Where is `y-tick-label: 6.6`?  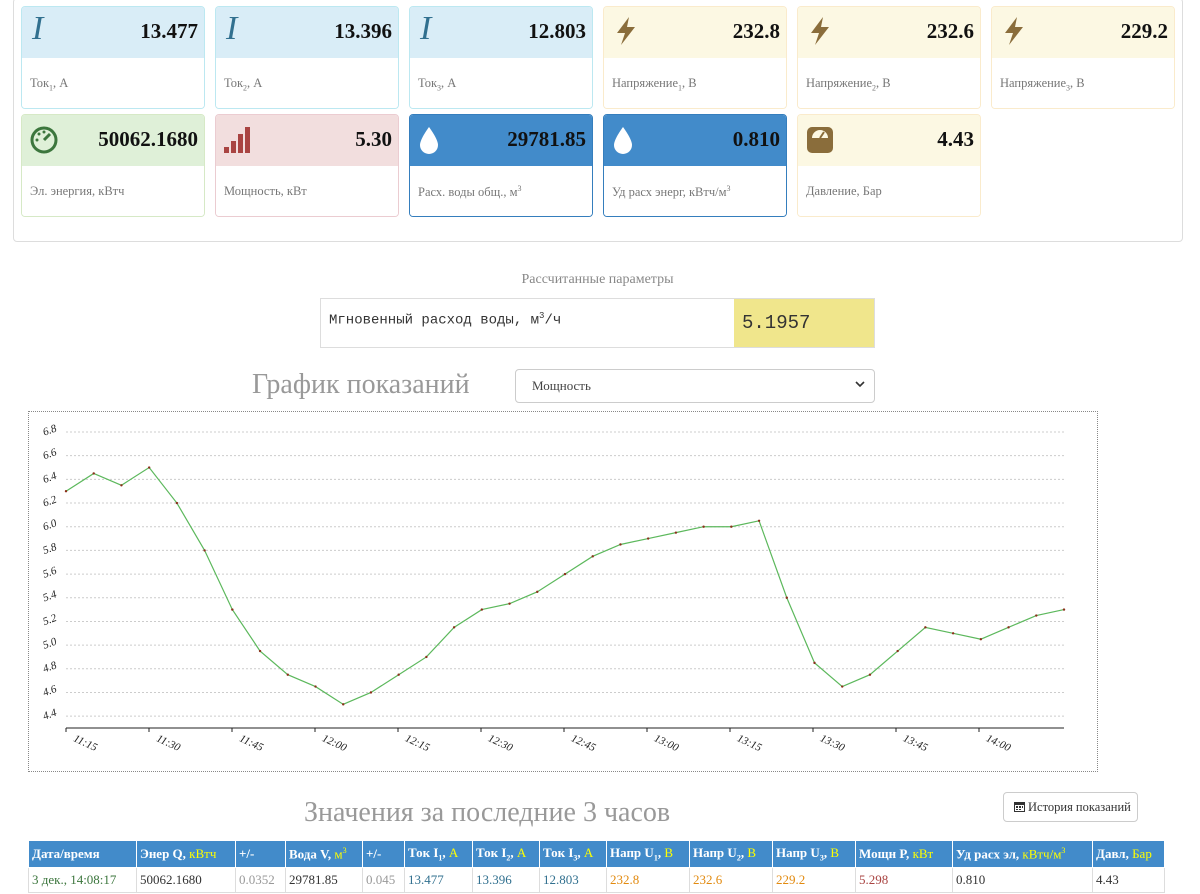 y-tick-label: 6.6 is located at coordinates (49, 454).